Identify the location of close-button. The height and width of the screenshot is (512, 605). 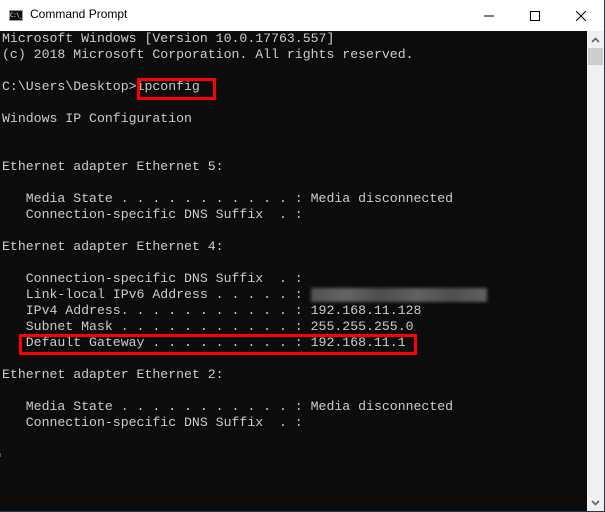
(581, 15).